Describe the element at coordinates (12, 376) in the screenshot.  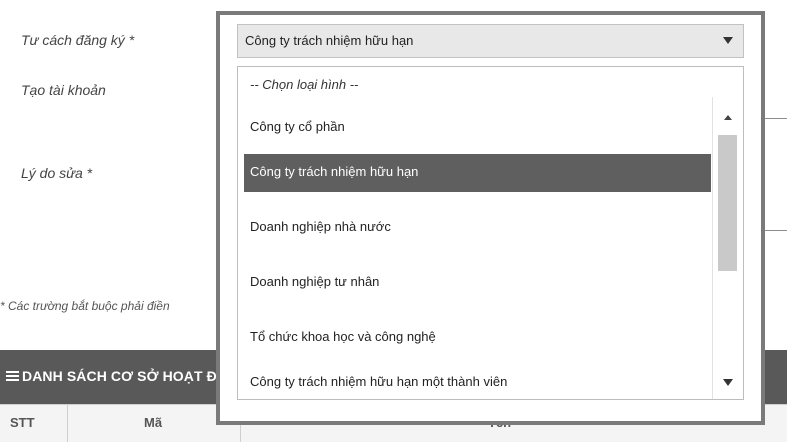
I see `list-icon` at that location.